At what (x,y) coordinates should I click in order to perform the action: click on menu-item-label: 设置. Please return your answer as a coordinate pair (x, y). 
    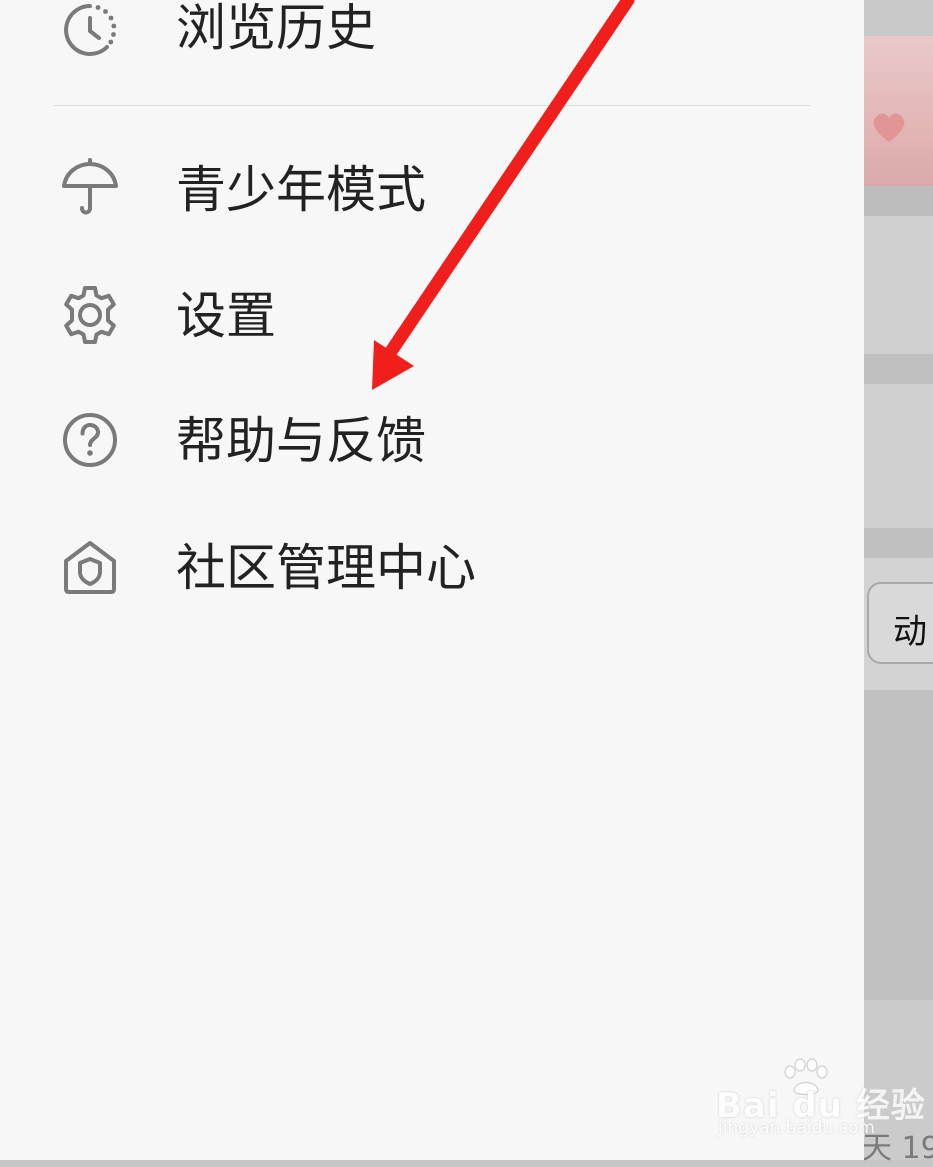
    Looking at the image, I should click on (226, 316).